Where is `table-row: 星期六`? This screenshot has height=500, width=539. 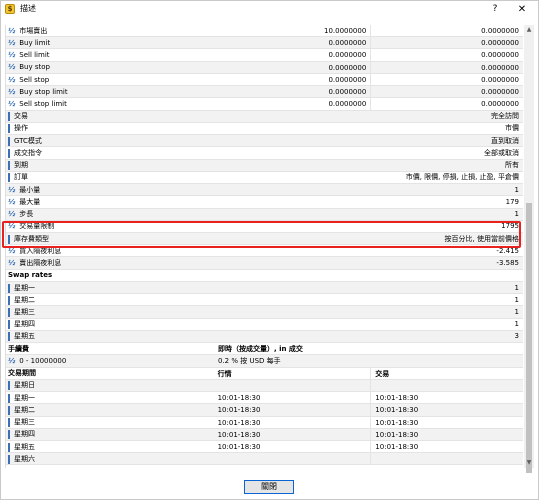
table-row: 星期六 is located at coordinates (264, 459).